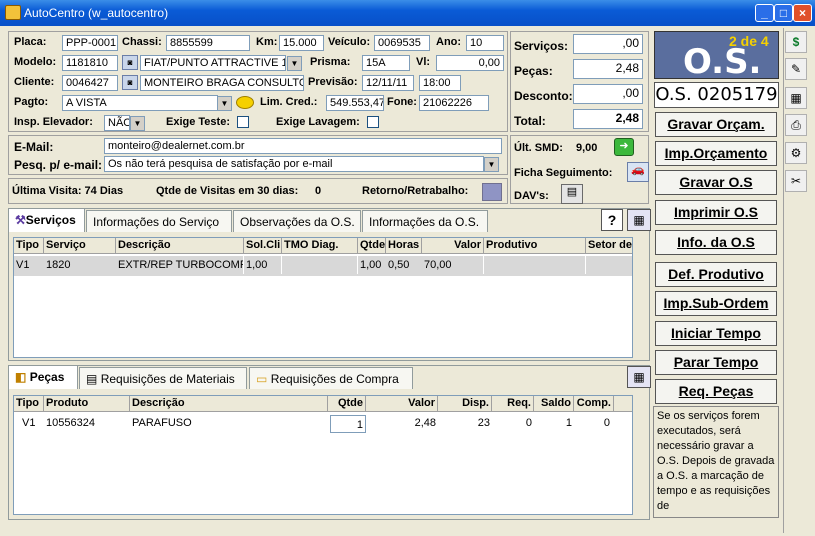 This screenshot has height=536, width=815. Describe the element at coordinates (208, 43) in the screenshot. I see `chassi-field: 8855599` at that location.